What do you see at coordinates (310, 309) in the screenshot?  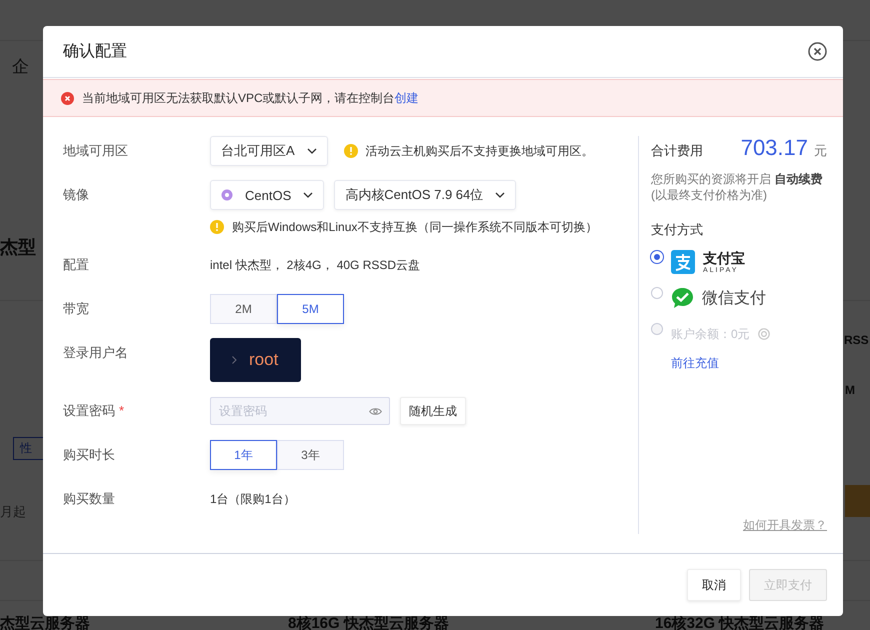 I see `option-button: 5M` at bounding box center [310, 309].